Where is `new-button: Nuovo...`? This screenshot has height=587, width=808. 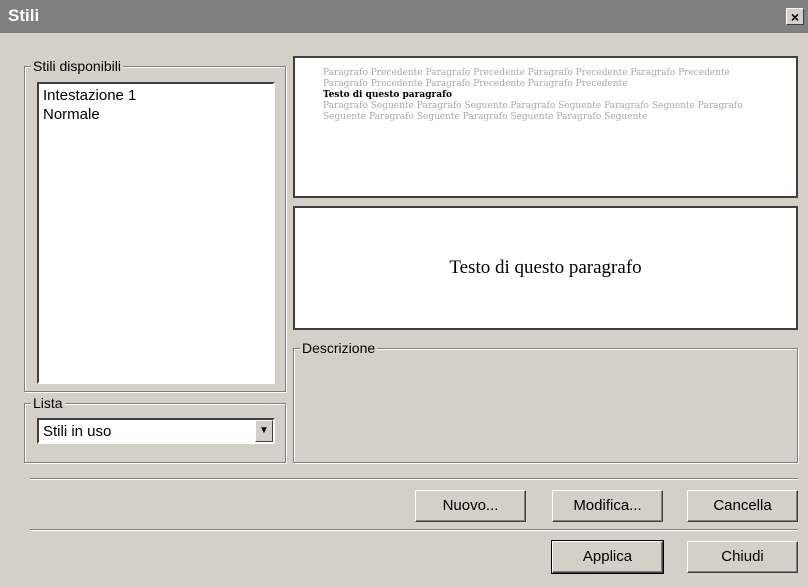 new-button: Nuovo... is located at coordinates (470, 506).